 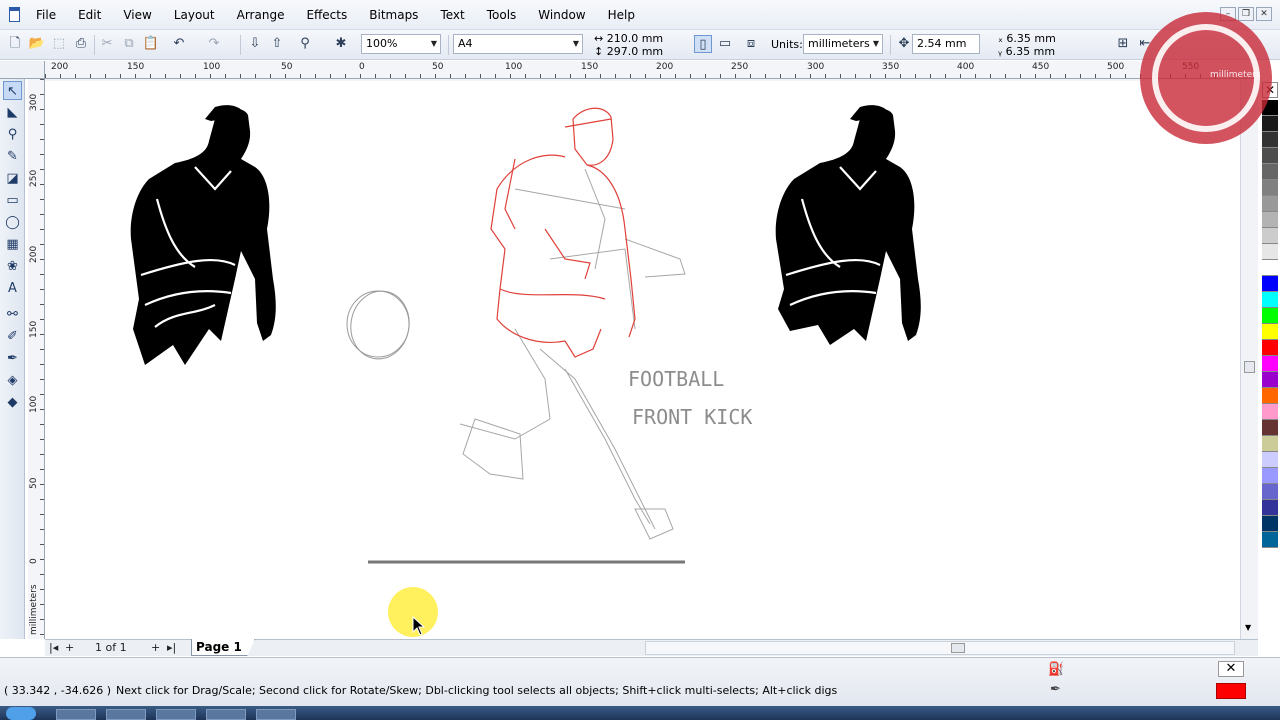 I want to click on menu-help: Help, so click(x=621, y=15).